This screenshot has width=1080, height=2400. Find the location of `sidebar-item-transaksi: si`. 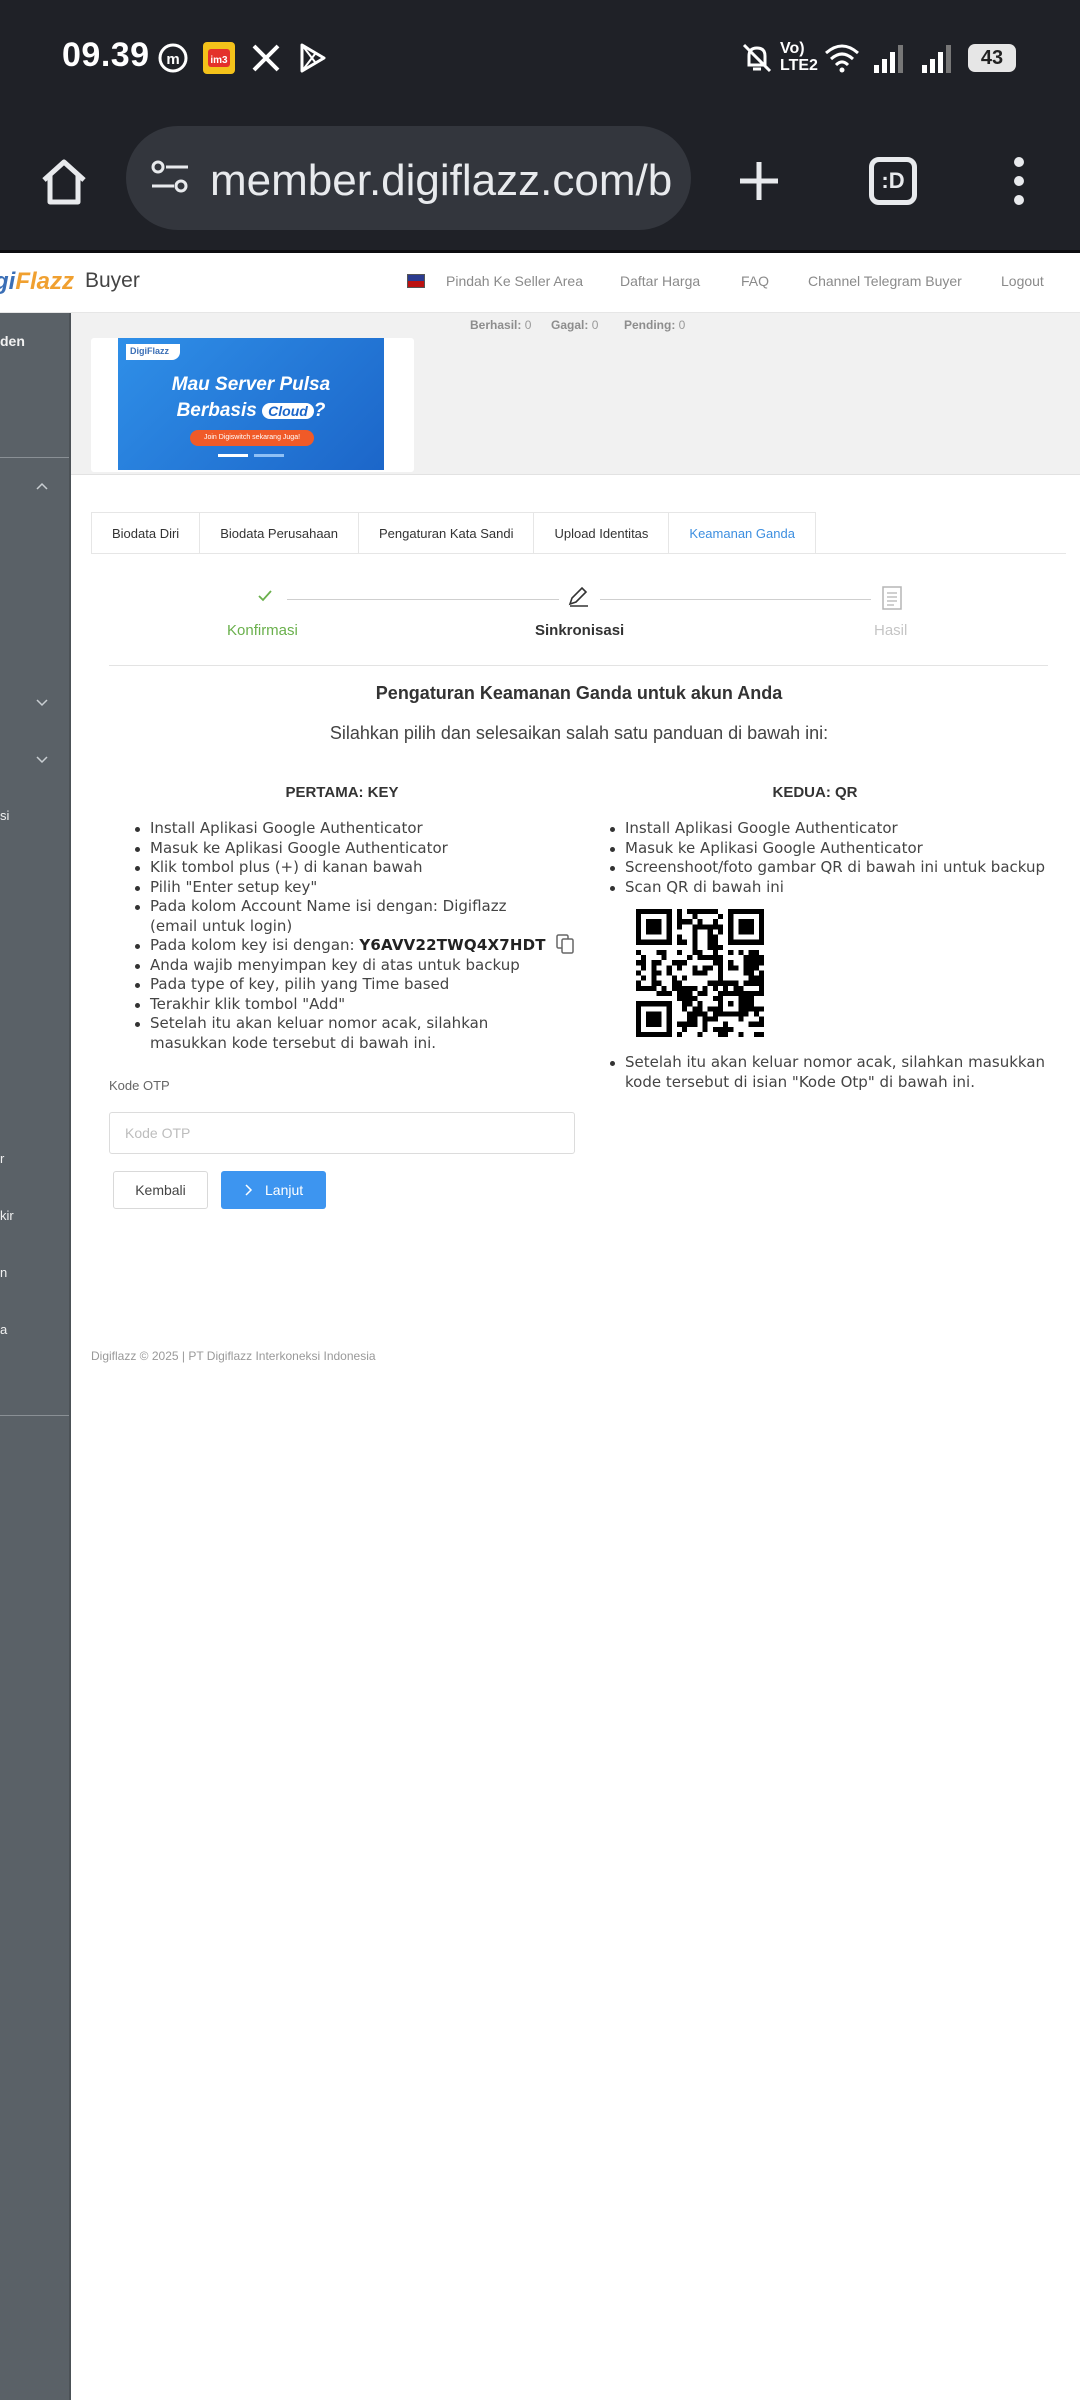

sidebar-item-transaksi: si is located at coordinates (4, 815).